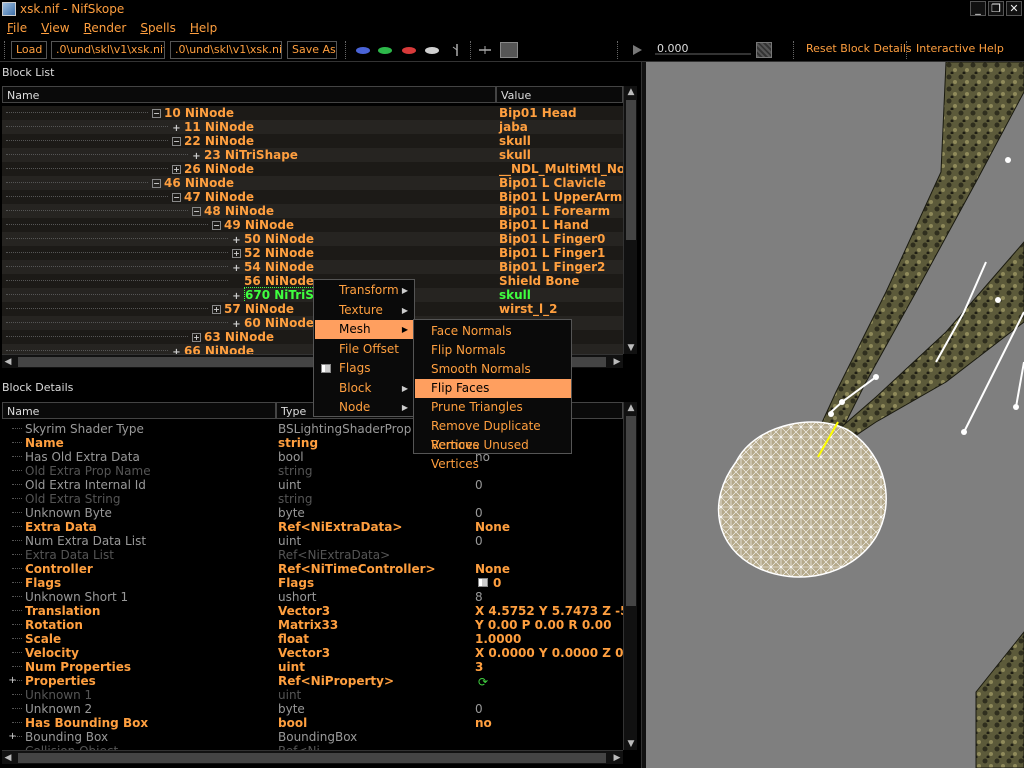 This screenshot has width=1024, height=768. Describe the element at coordinates (108, 50) in the screenshot. I see `load-path-input: .0\und\skl\v1\xsk.nif` at that location.